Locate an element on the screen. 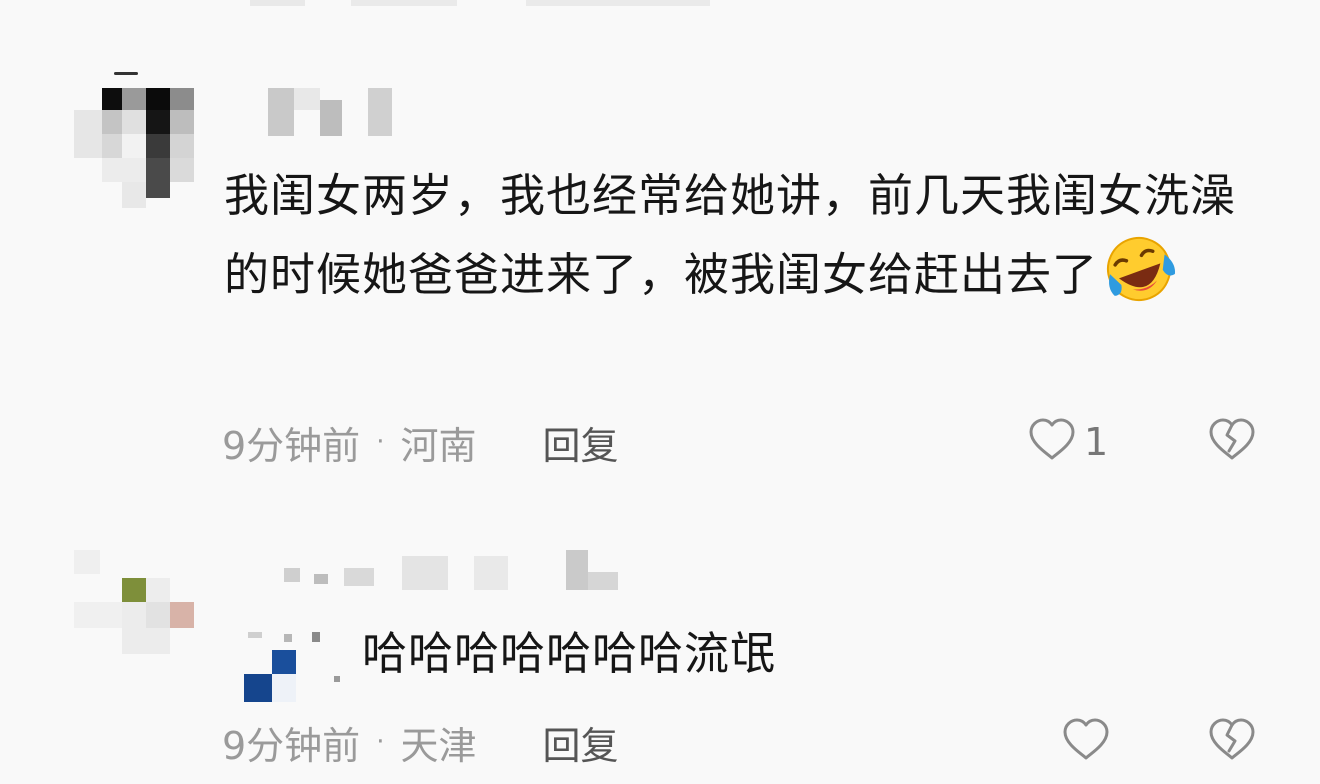  comment-meta: 9分钟前 · 河南 回复 is located at coordinates (420, 442).